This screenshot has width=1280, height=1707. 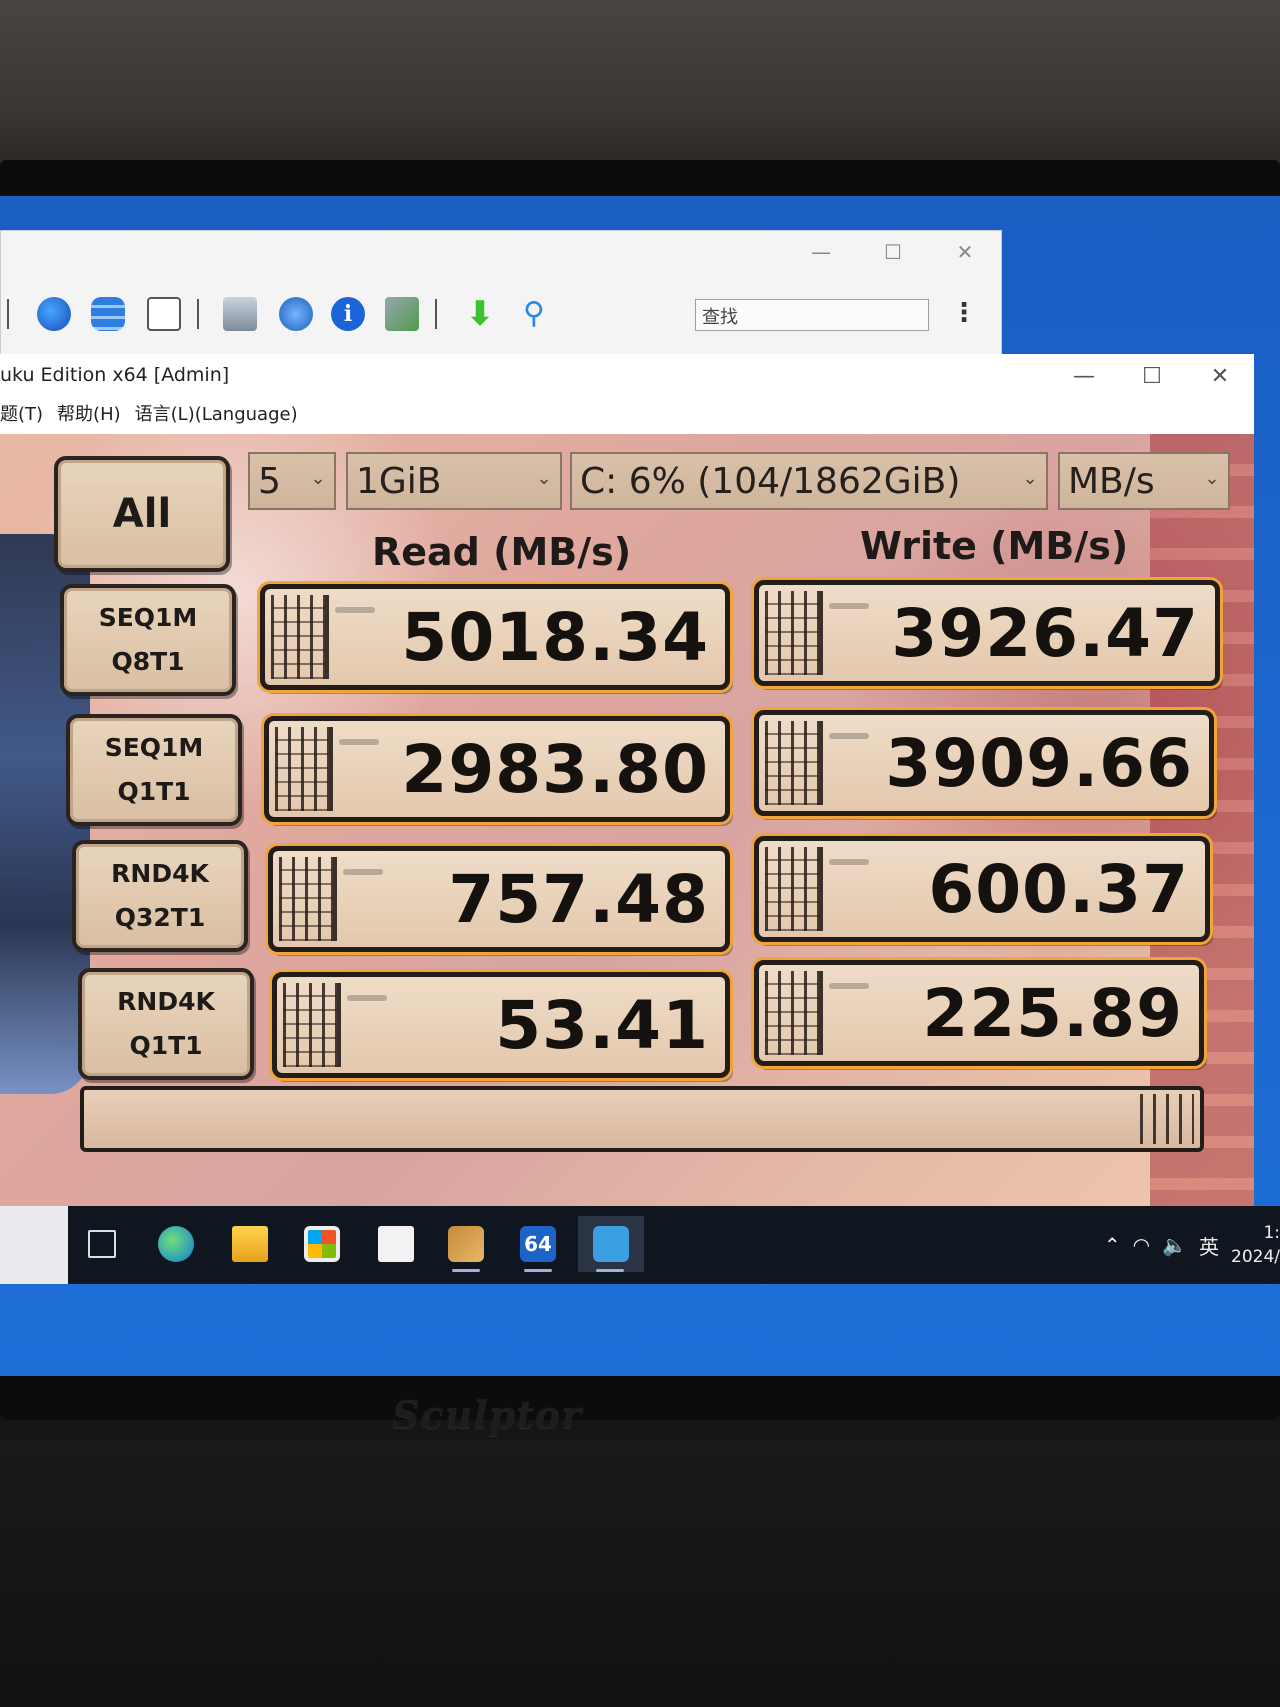 I want to click on search-icon: ⚲, so click(x=534, y=314).